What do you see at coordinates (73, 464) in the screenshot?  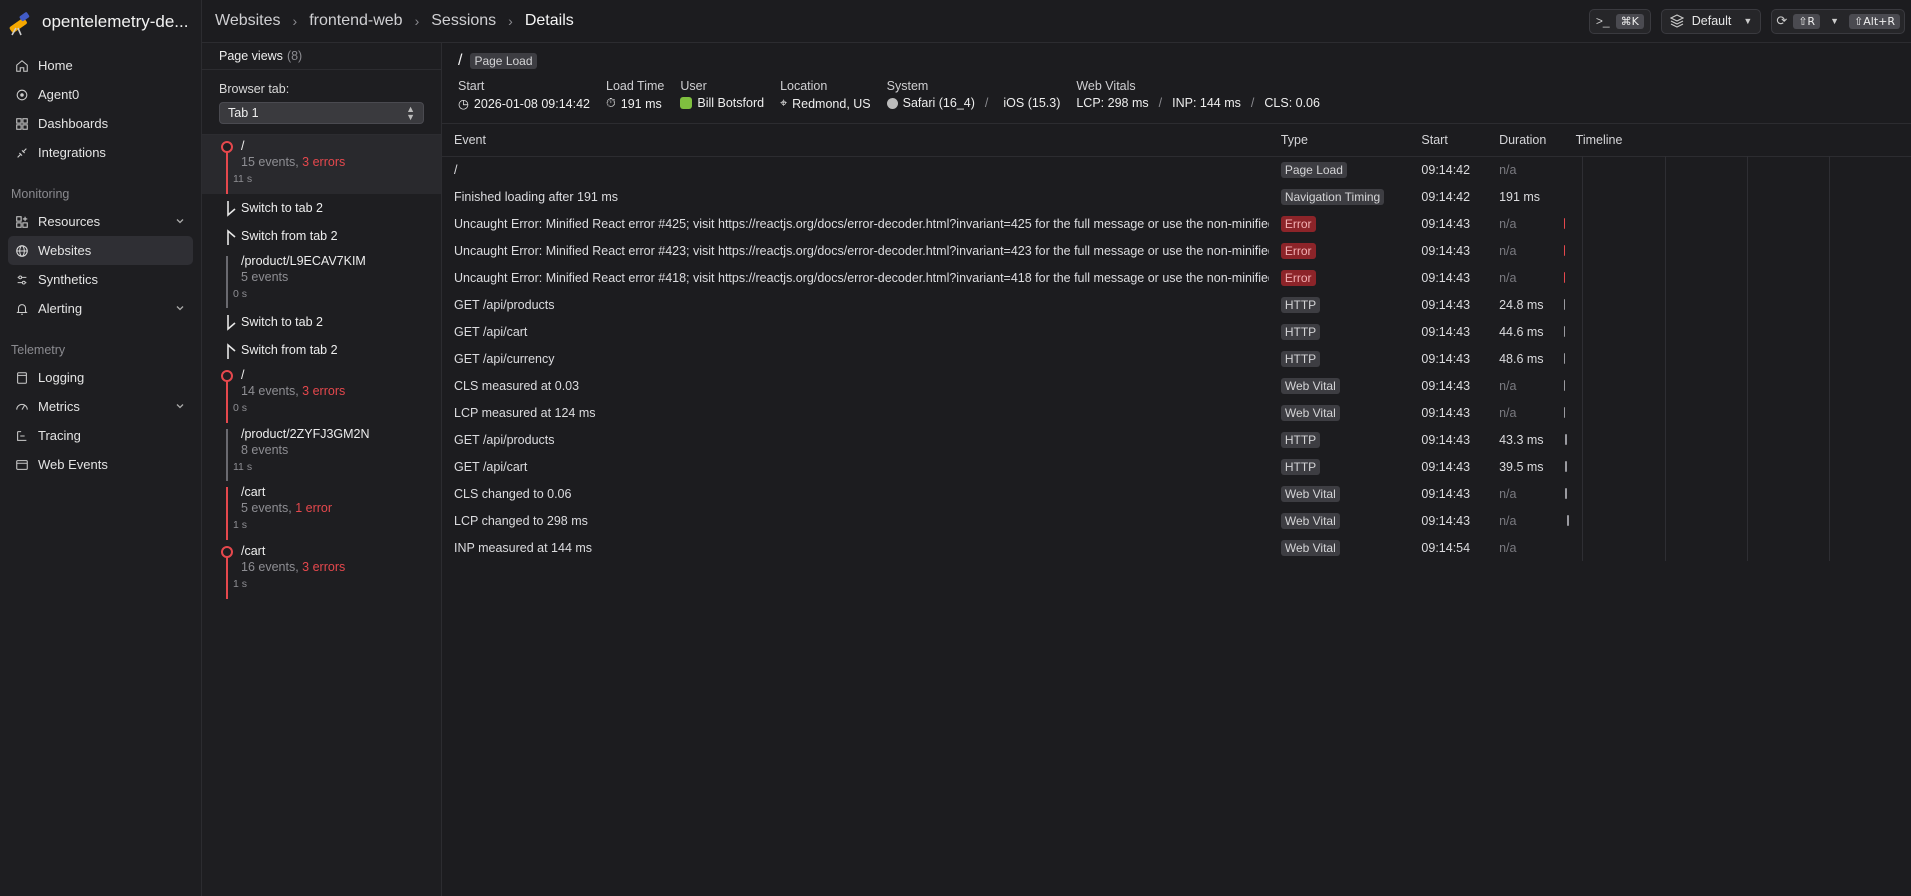 I see `nav-item-label: Web Events` at bounding box center [73, 464].